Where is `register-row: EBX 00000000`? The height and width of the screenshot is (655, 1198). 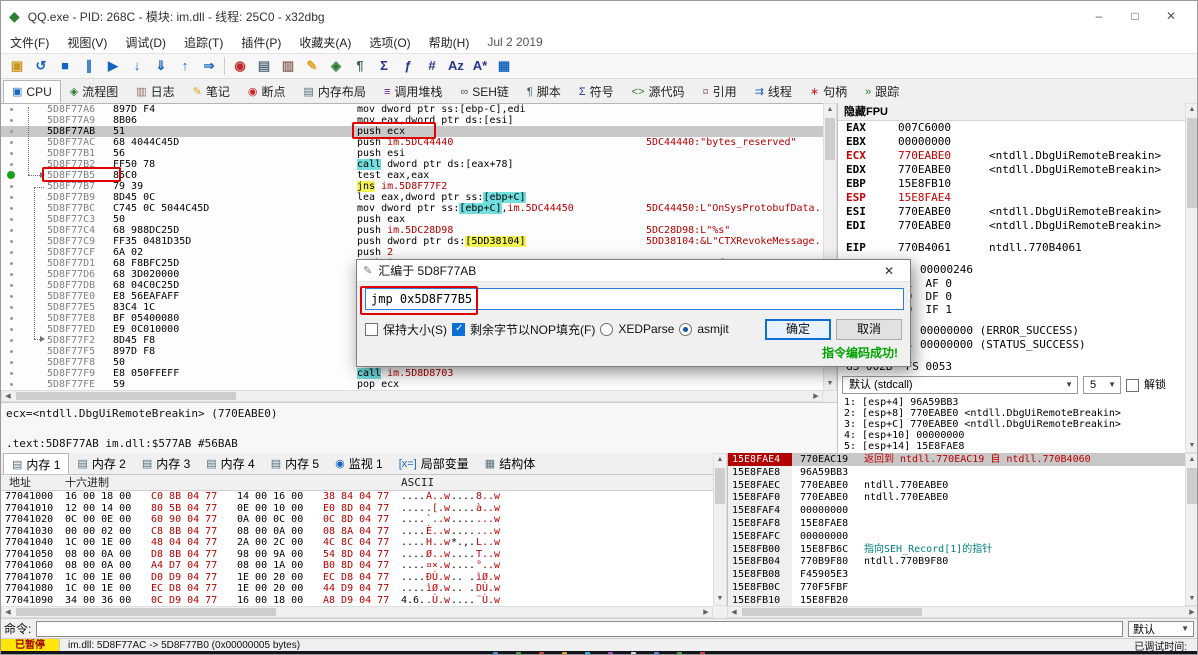
register-row: EBX 00000000 is located at coordinates (1011, 142).